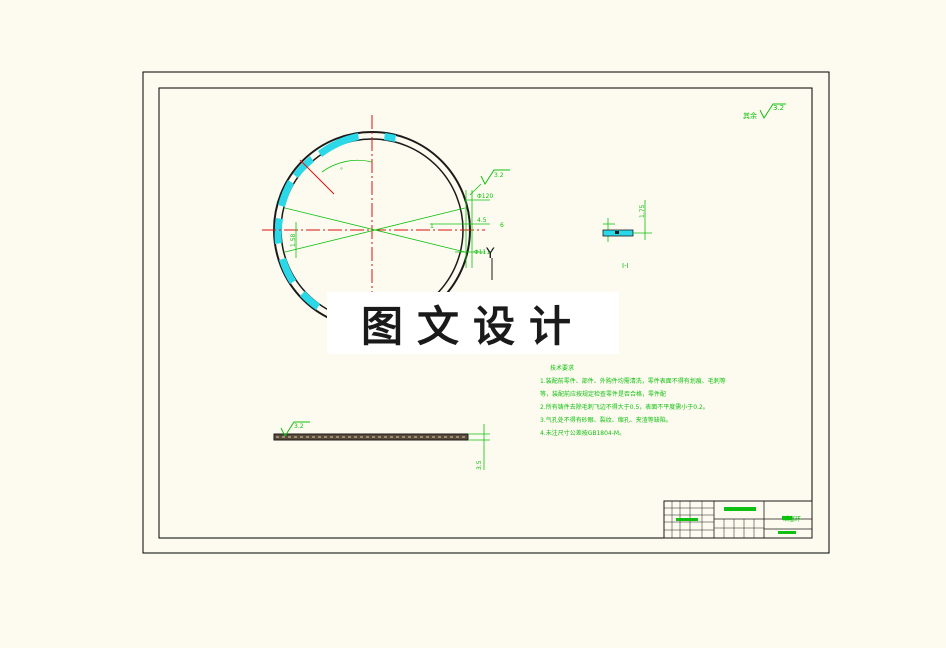 Image resolution: width=946 pixels, height=648 pixels. Describe the element at coordinates (624, 407) in the screenshot. I see `tech-note-3: 2.所有铸件去除毛刺飞边不得大于0.5，表面不平度需小于0.2。` at that location.